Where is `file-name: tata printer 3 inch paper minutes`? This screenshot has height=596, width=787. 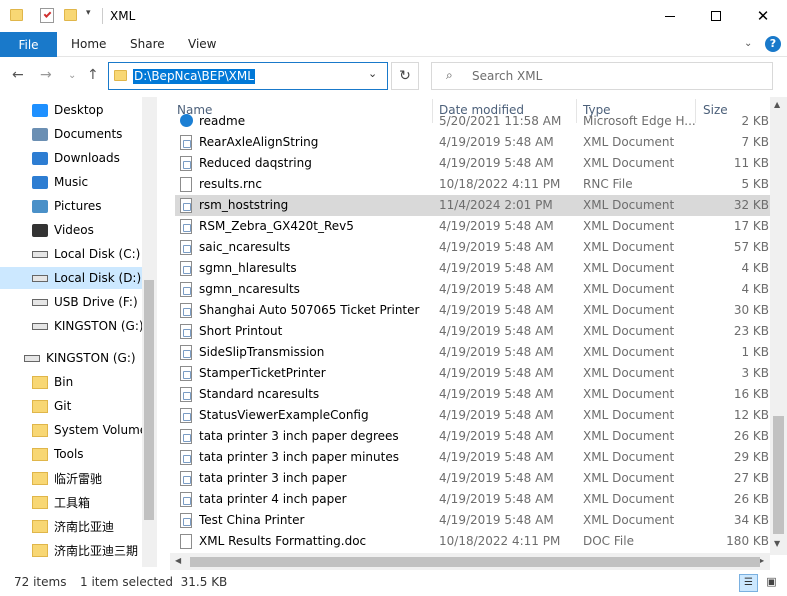 file-name: tata printer 3 inch paper minutes is located at coordinates (299, 457).